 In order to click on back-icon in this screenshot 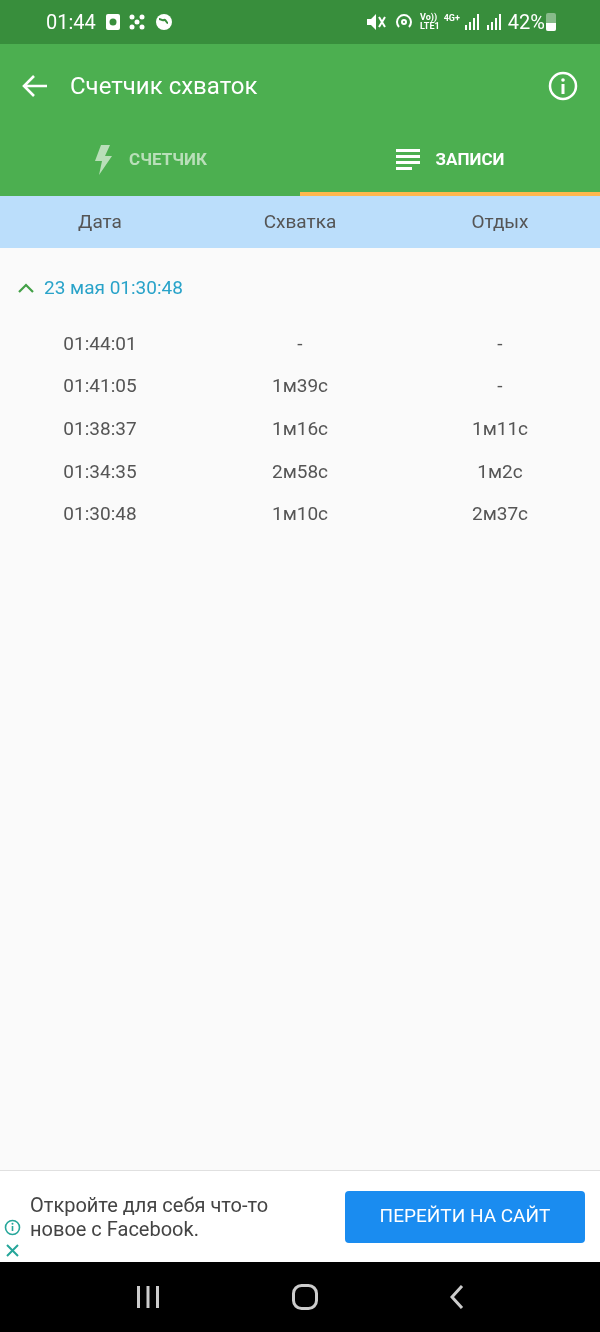, I will do `click(457, 1297)`.